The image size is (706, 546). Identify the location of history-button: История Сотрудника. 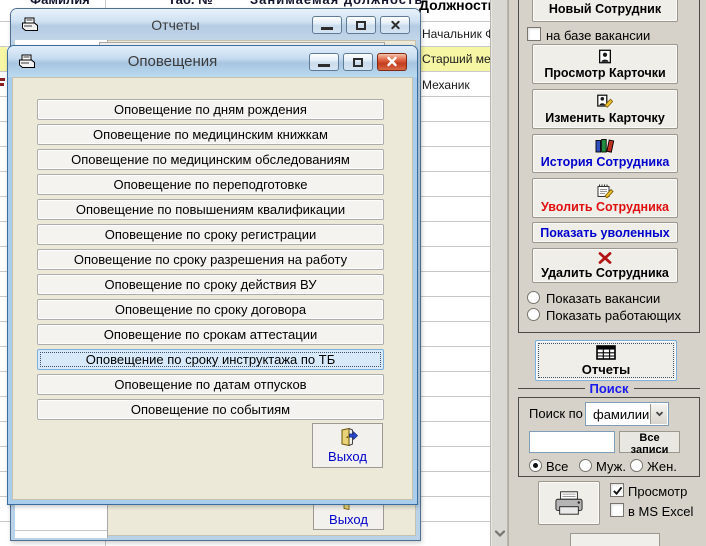
(605, 153).